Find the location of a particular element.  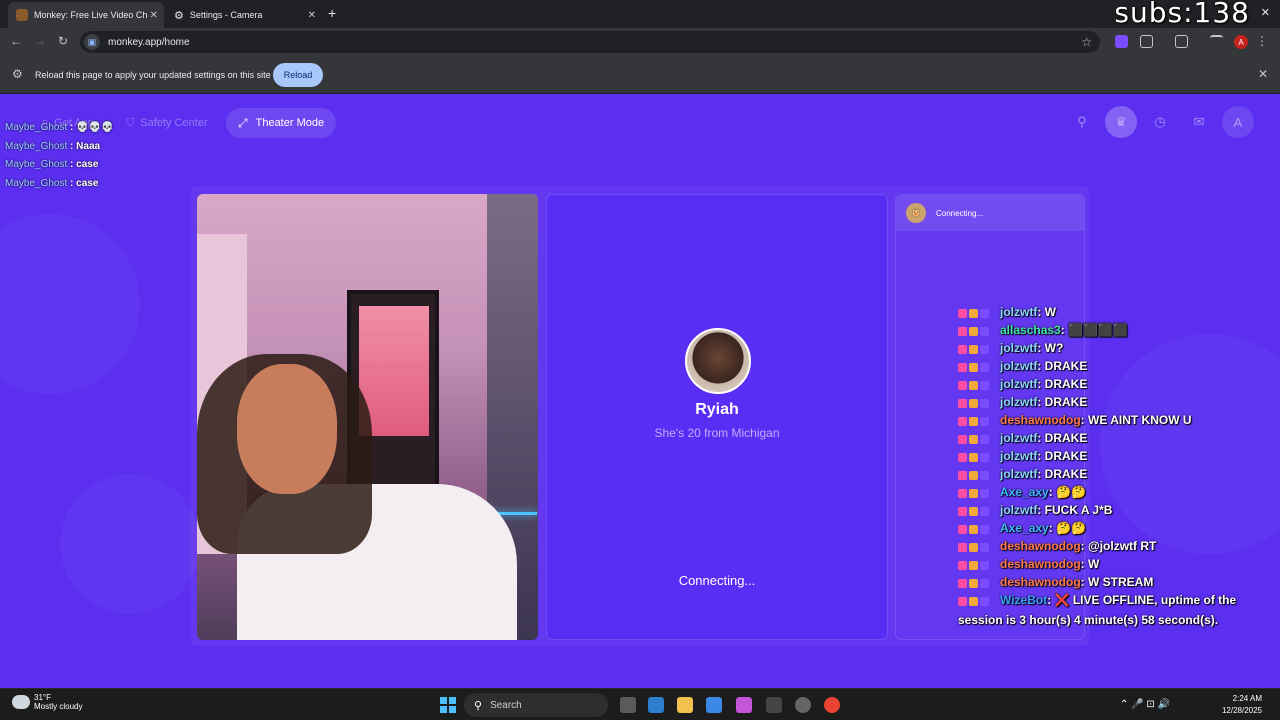

extension-shield-icon is located at coordinates (1121, 41).